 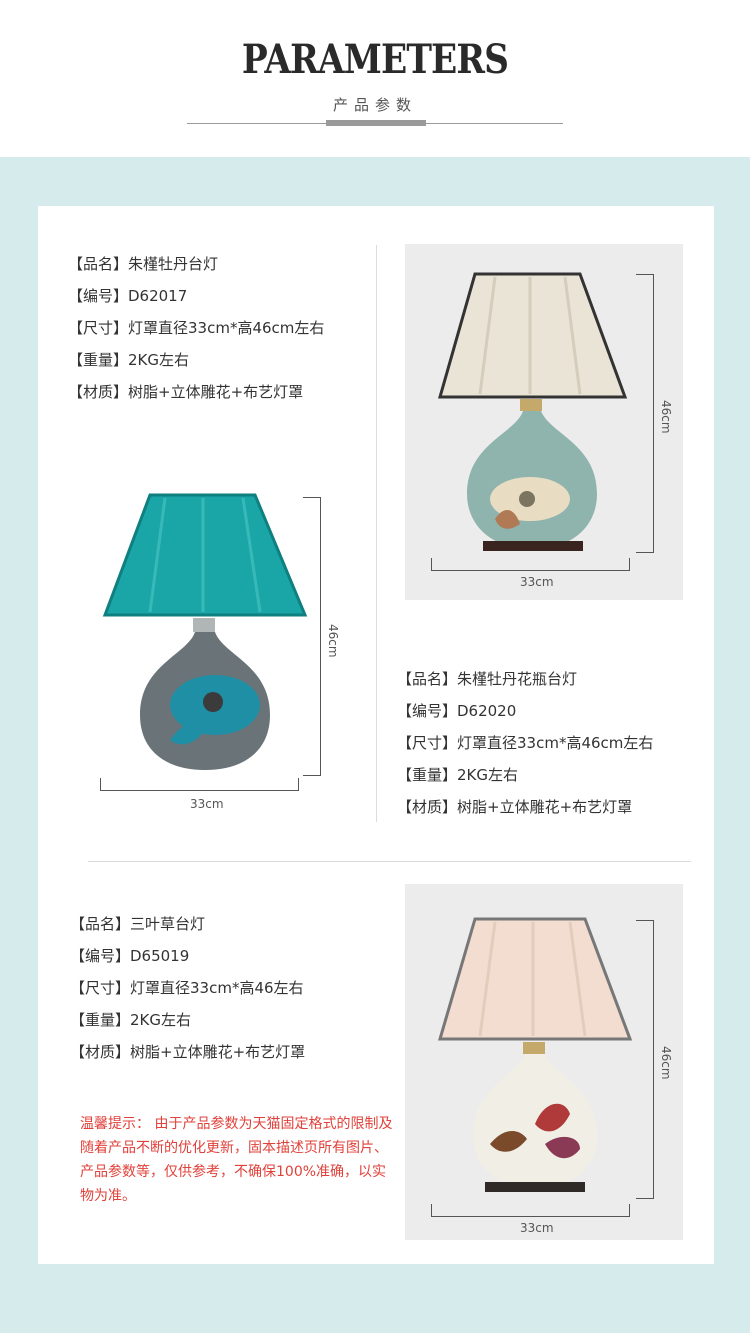 I want to click on spec-code: 【编号】D65019, so click(x=130, y=956).